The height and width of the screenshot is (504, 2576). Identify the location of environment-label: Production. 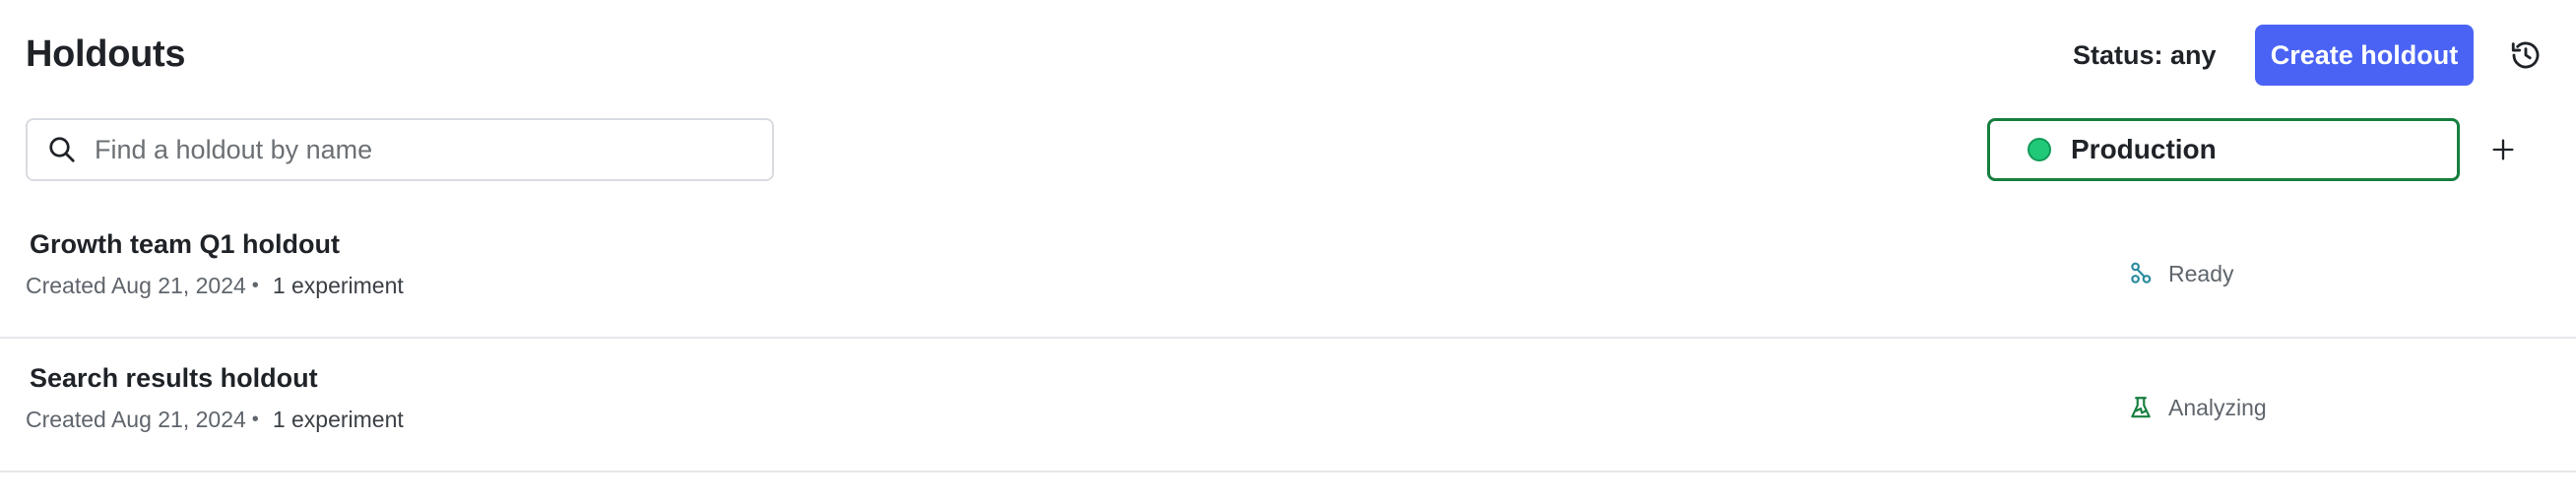
(2144, 149).